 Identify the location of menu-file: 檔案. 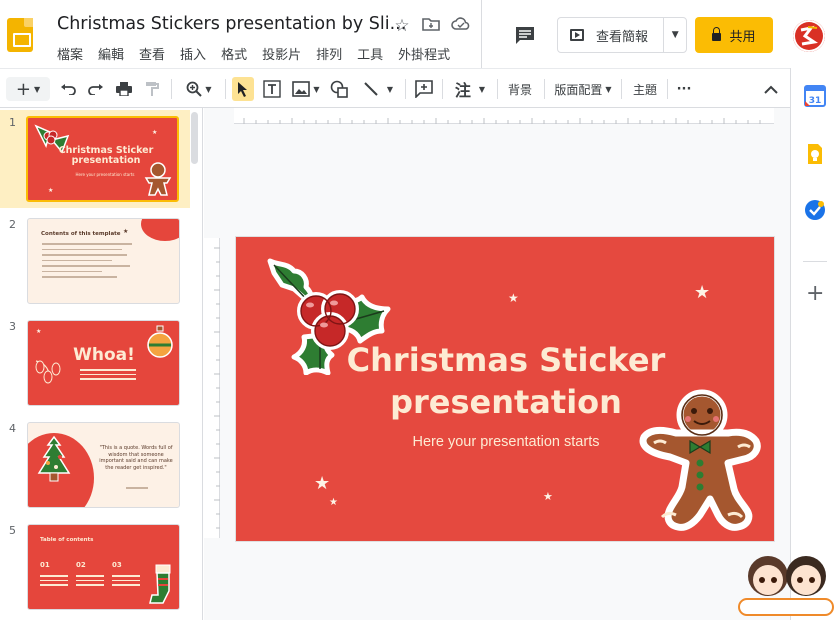
(70, 53).